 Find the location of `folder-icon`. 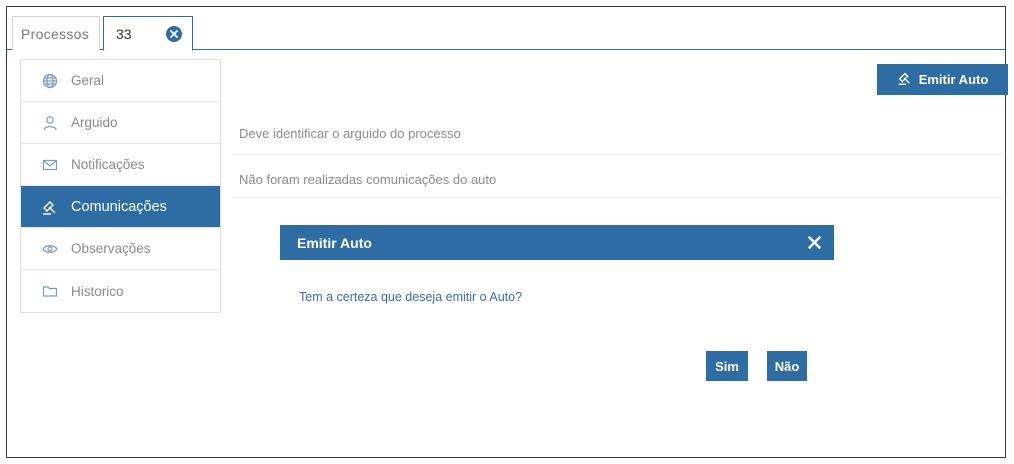

folder-icon is located at coordinates (50, 291).